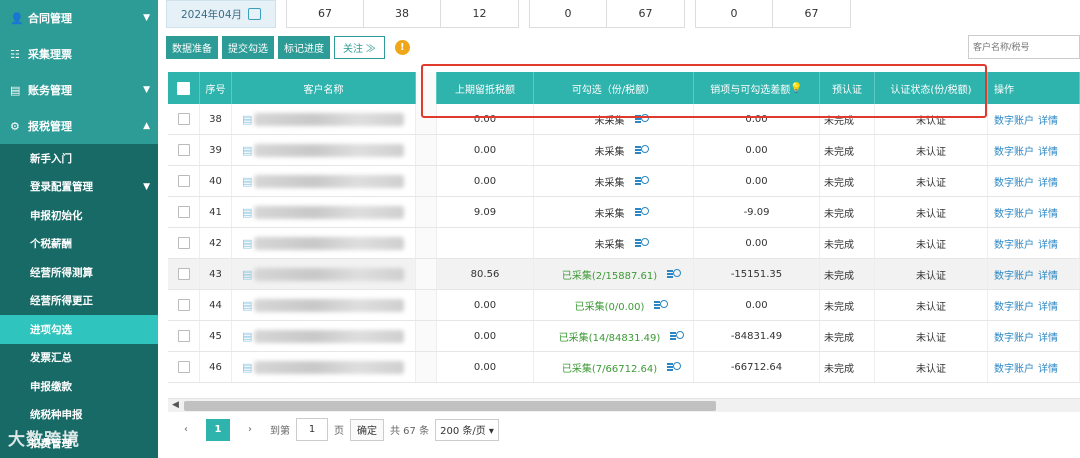 This screenshot has height=458, width=1080. What do you see at coordinates (1024, 47) in the screenshot?
I see `search-input` at bounding box center [1024, 47].